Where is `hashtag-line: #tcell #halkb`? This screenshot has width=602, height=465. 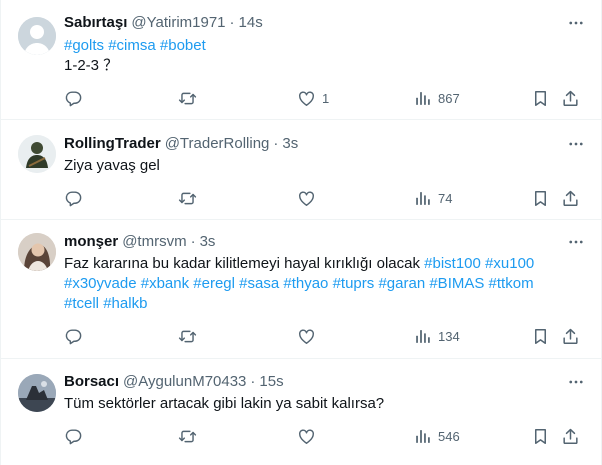
hashtag-line: #tcell #halkb is located at coordinates (324, 304).